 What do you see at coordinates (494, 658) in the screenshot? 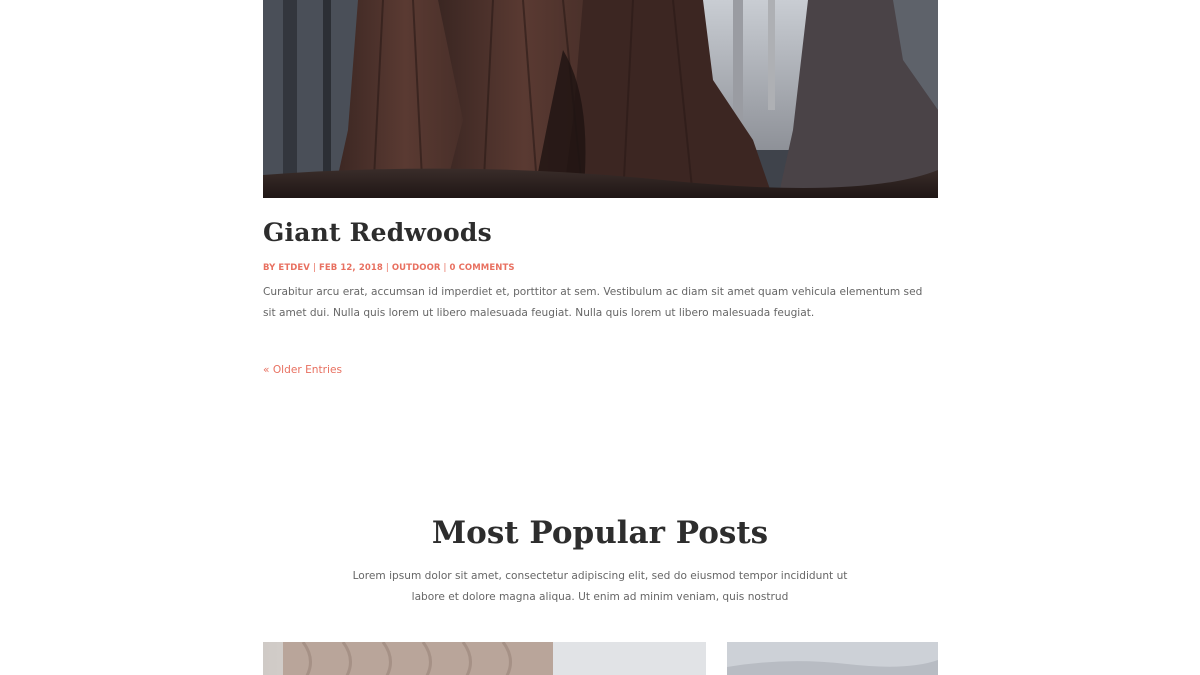
I see `sweater-photo` at bounding box center [494, 658].